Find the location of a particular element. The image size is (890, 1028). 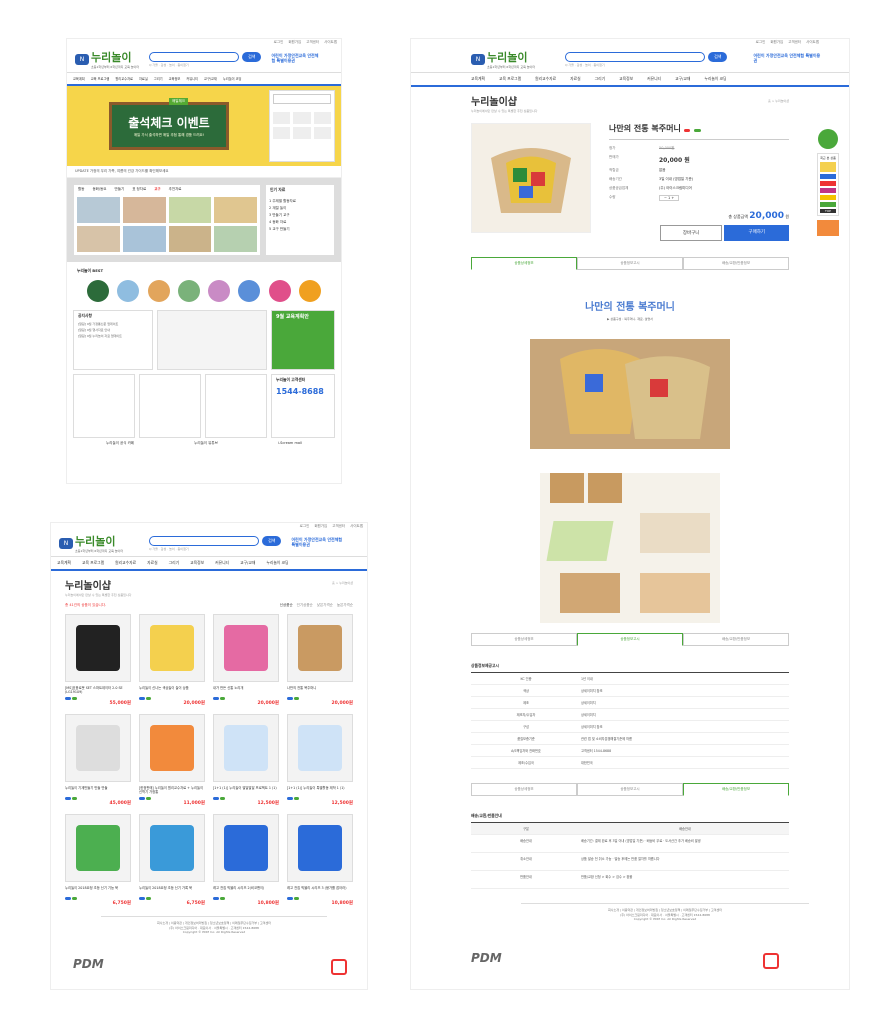

util-join: 회원가입 is located at coordinates (320, 526).